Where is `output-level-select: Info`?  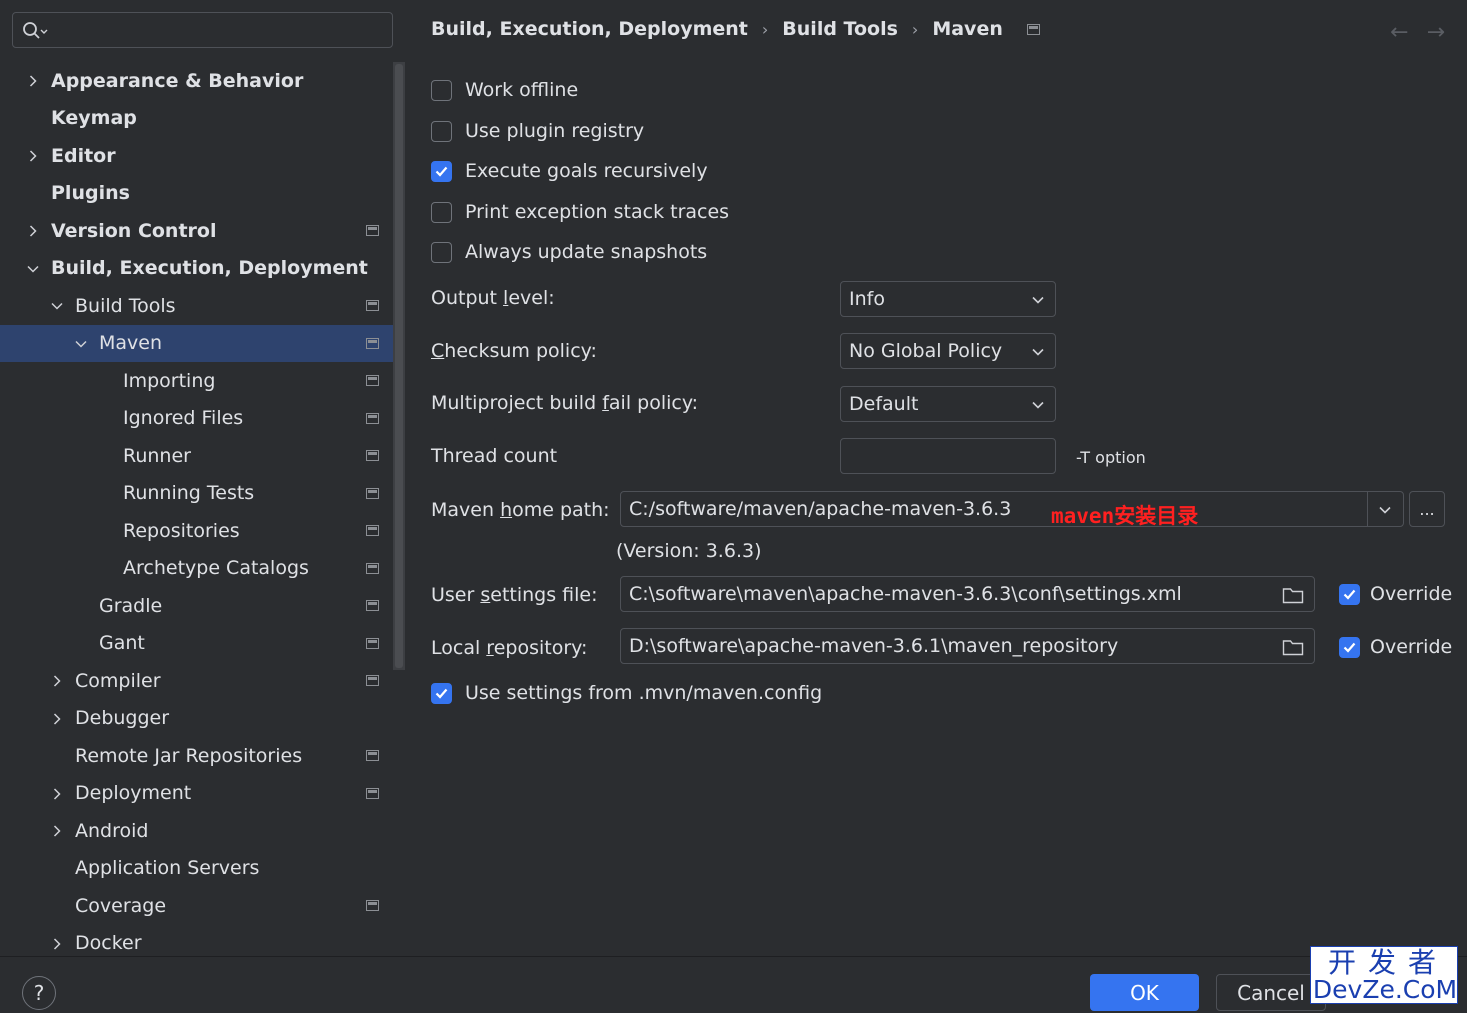
output-level-select: Info is located at coordinates (948, 299).